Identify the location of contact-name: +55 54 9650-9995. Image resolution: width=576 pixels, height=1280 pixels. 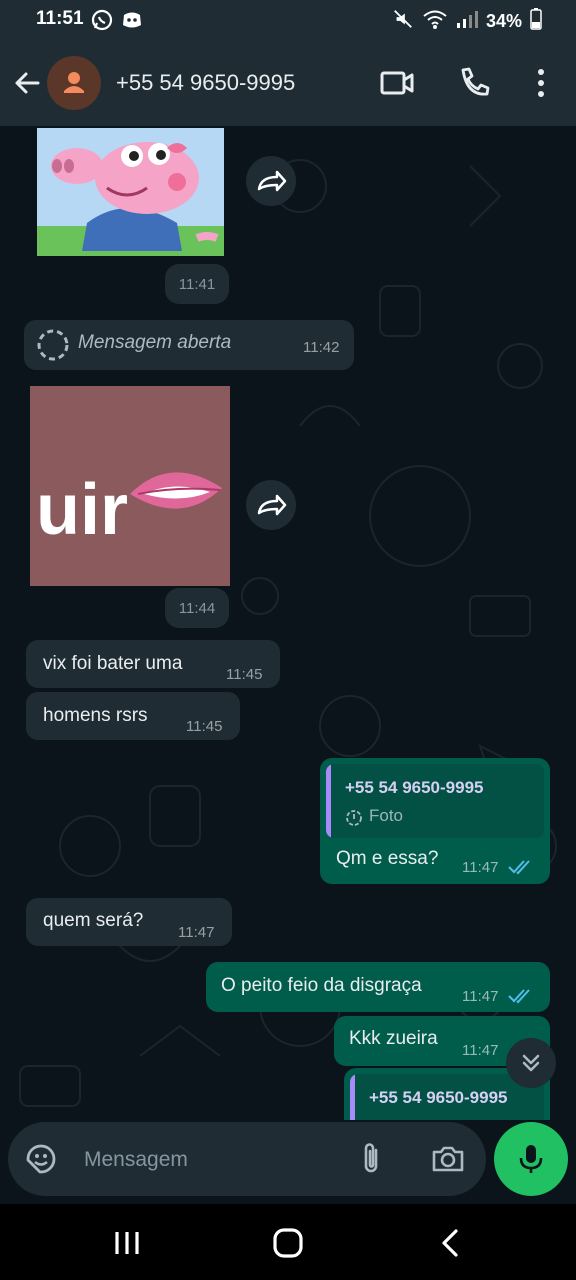
(205, 83).